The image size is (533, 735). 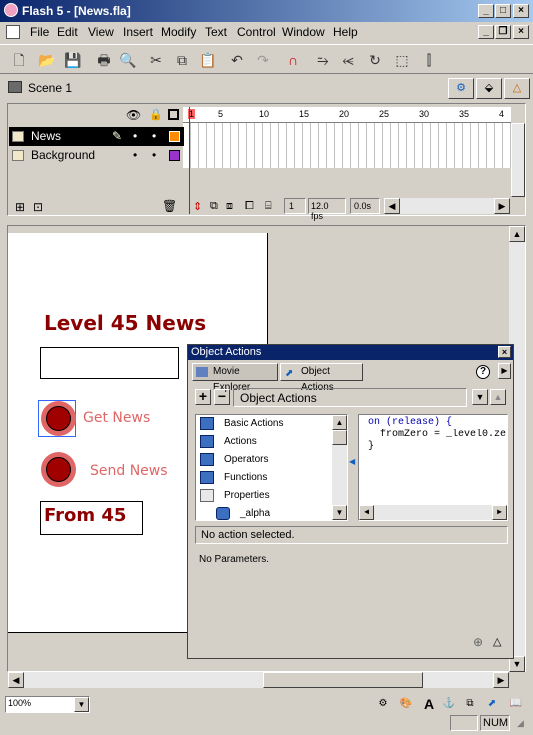 What do you see at coordinates (125, 323) in the screenshot?
I see `stage-heading: Level 45 News` at bounding box center [125, 323].